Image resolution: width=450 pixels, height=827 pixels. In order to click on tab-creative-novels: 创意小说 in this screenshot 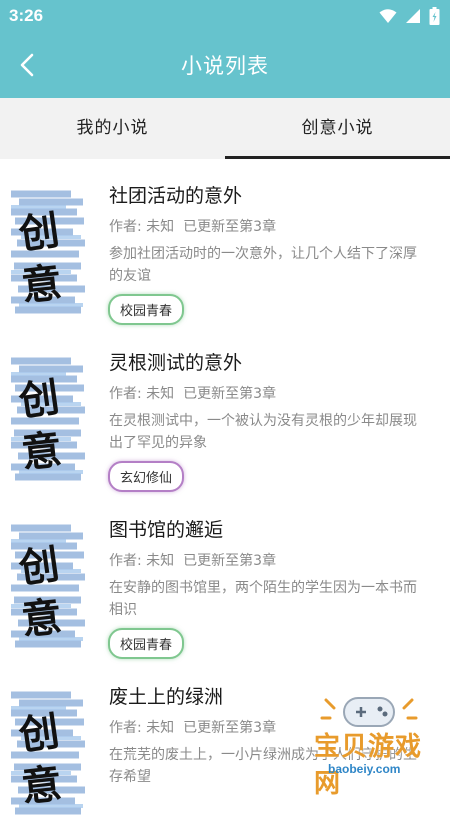, I will do `click(337, 128)`.